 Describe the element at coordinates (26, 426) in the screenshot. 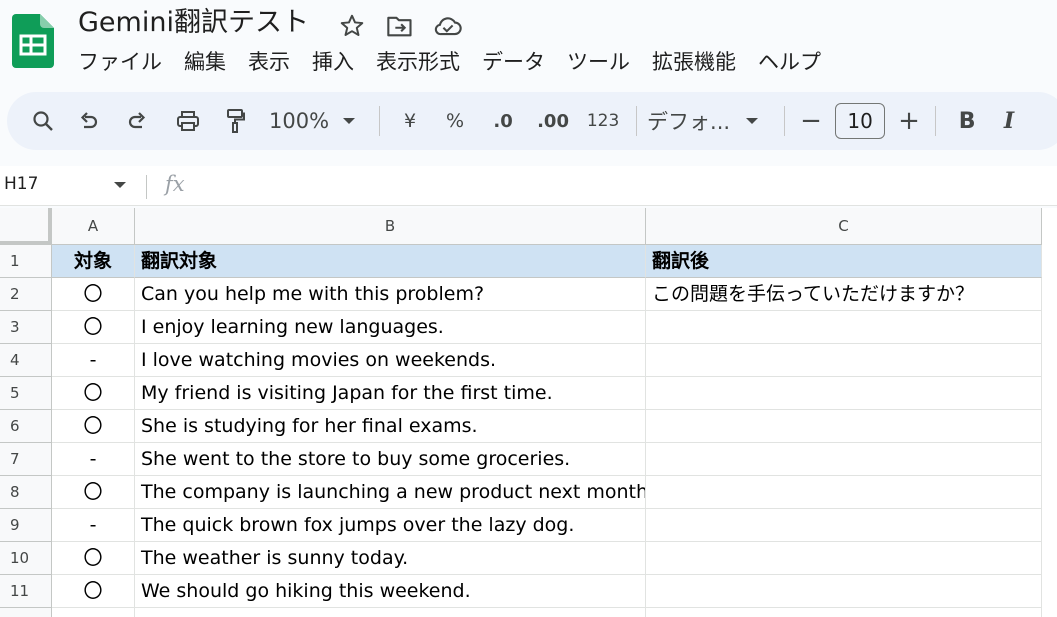

I see `row-header: 6` at that location.